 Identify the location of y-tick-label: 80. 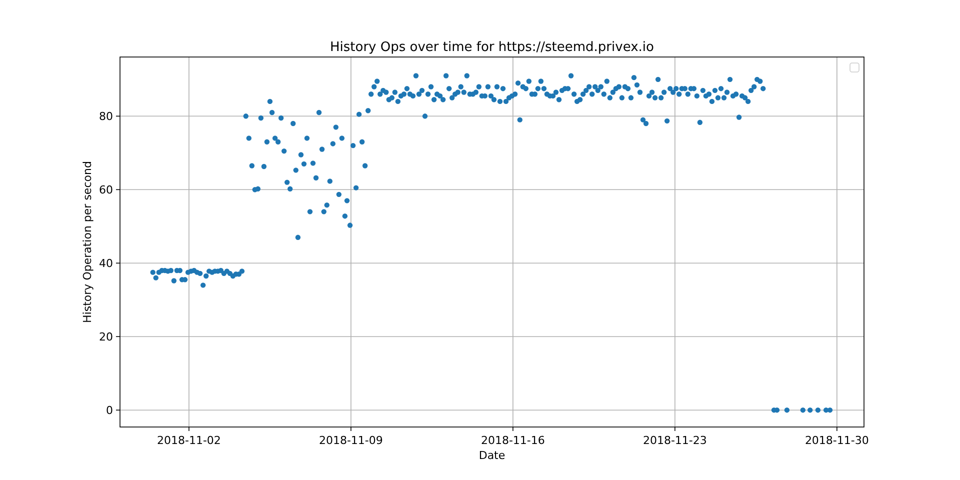
(106, 117).